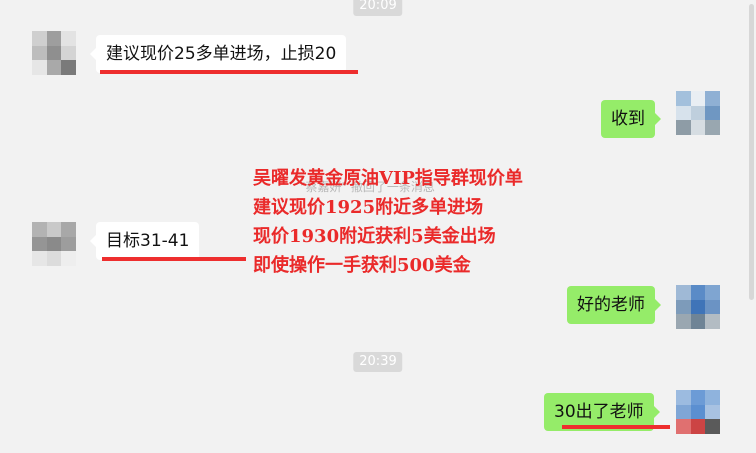 The image size is (756, 453). What do you see at coordinates (368, 207) in the screenshot?
I see `overlay-line-2: 建议现价1925附近多单进场` at bounding box center [368, 207].